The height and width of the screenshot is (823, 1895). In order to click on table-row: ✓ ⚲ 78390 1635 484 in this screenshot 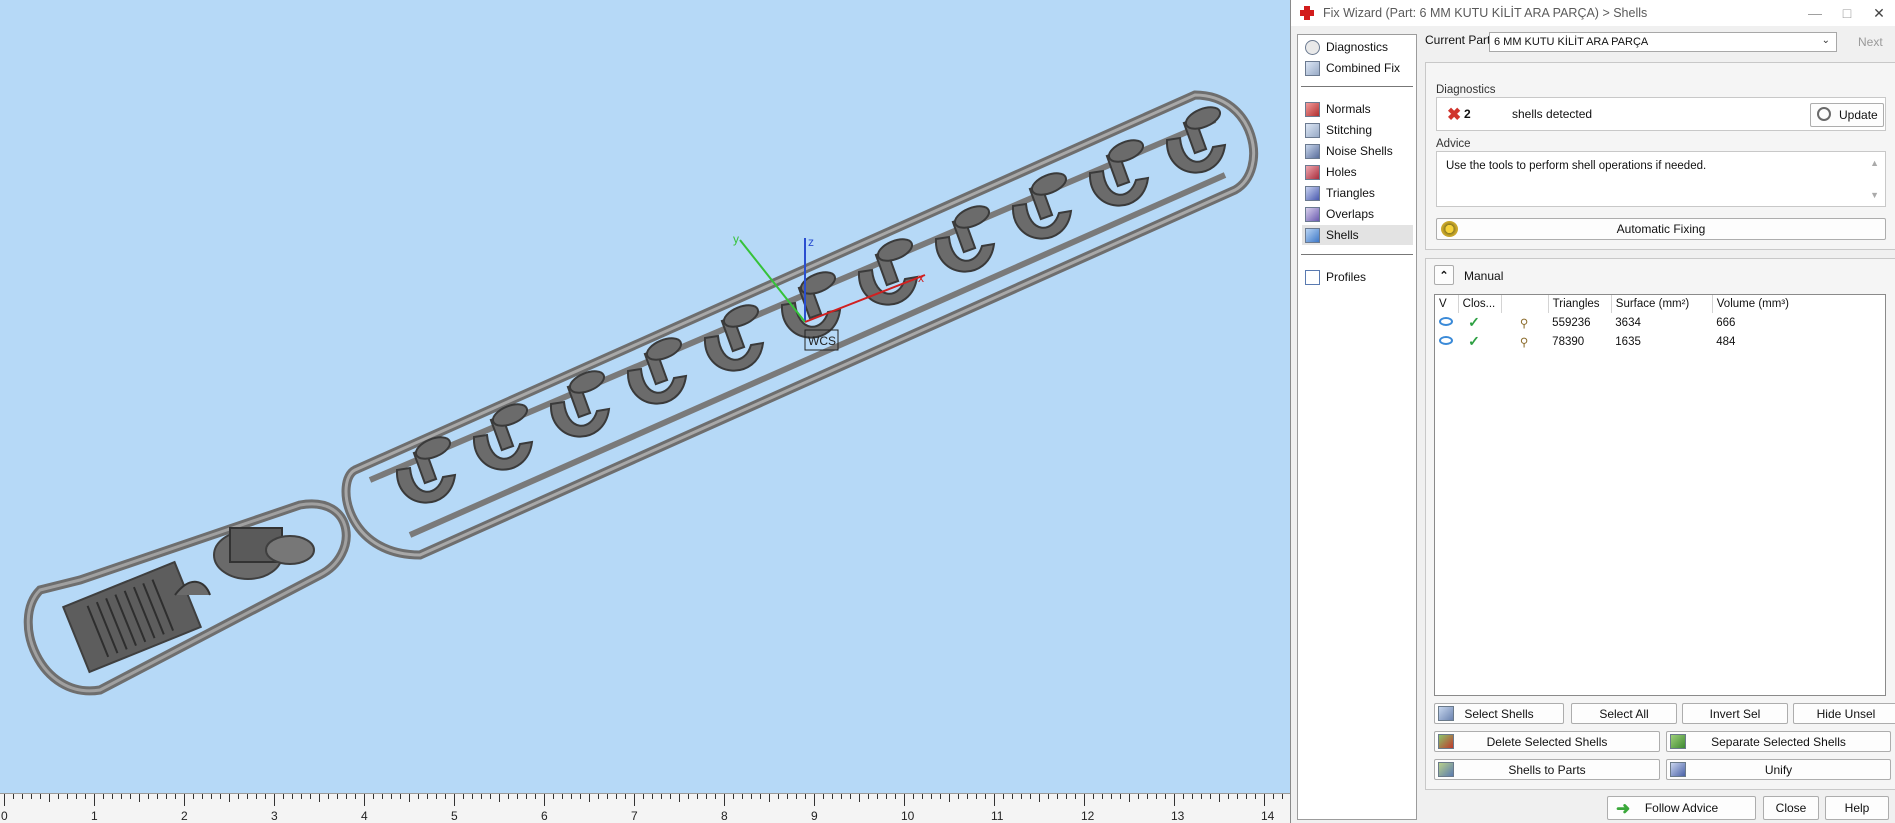, I will do `click(1621, 341)`.